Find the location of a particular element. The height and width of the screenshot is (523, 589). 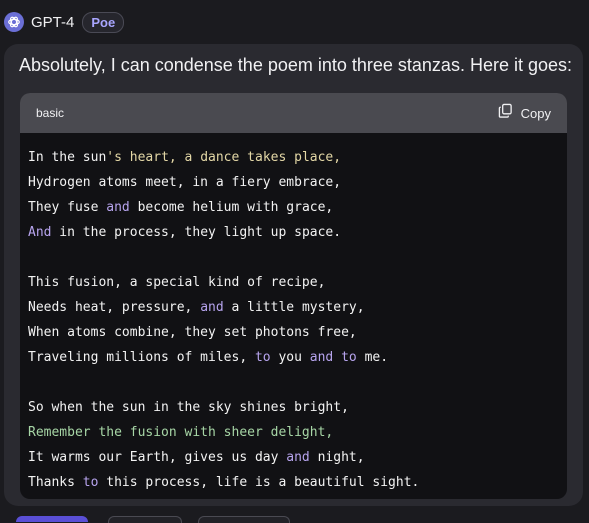

copy-button: Copy is located at coordinates (524, 113).